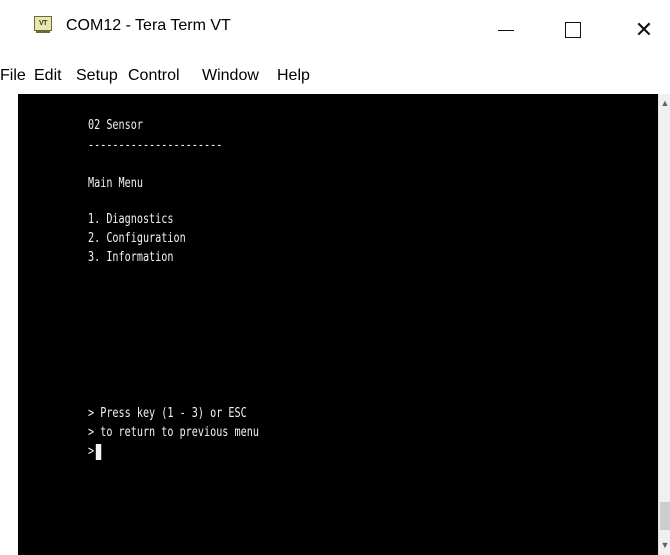 Image resolution: width=670 pixels, height=555 pixels. I want to click on terminal-line-option-information: 3. Information, so click(131, 257).